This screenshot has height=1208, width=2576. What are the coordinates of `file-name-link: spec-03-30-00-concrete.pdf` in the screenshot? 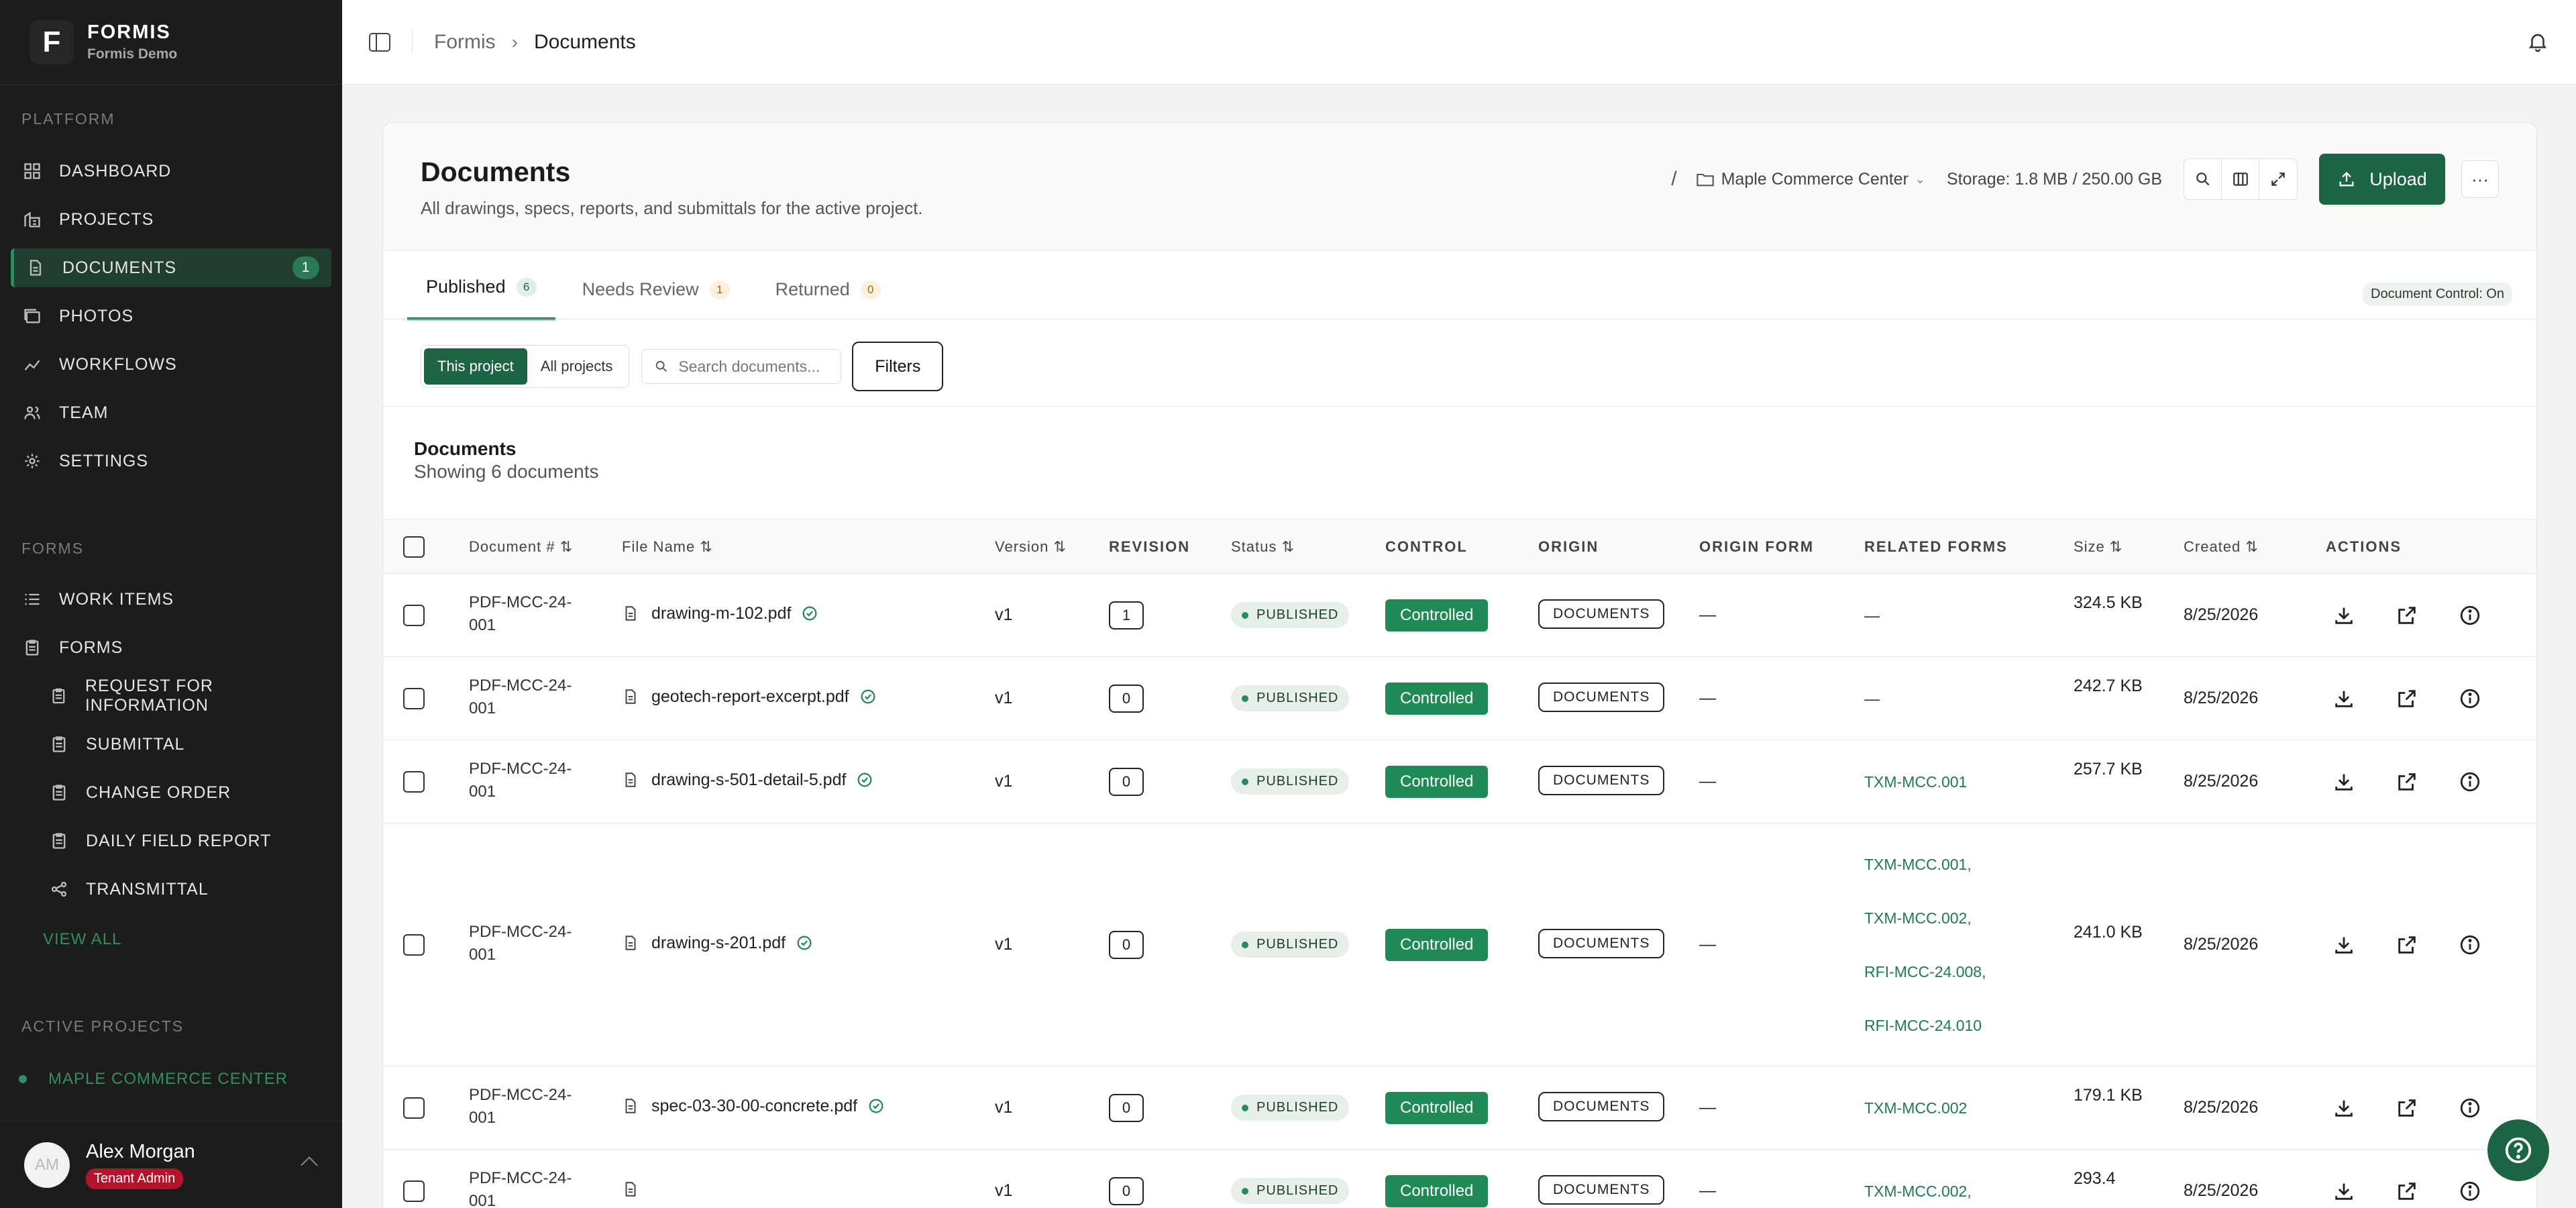 It's located at (753, 1106).